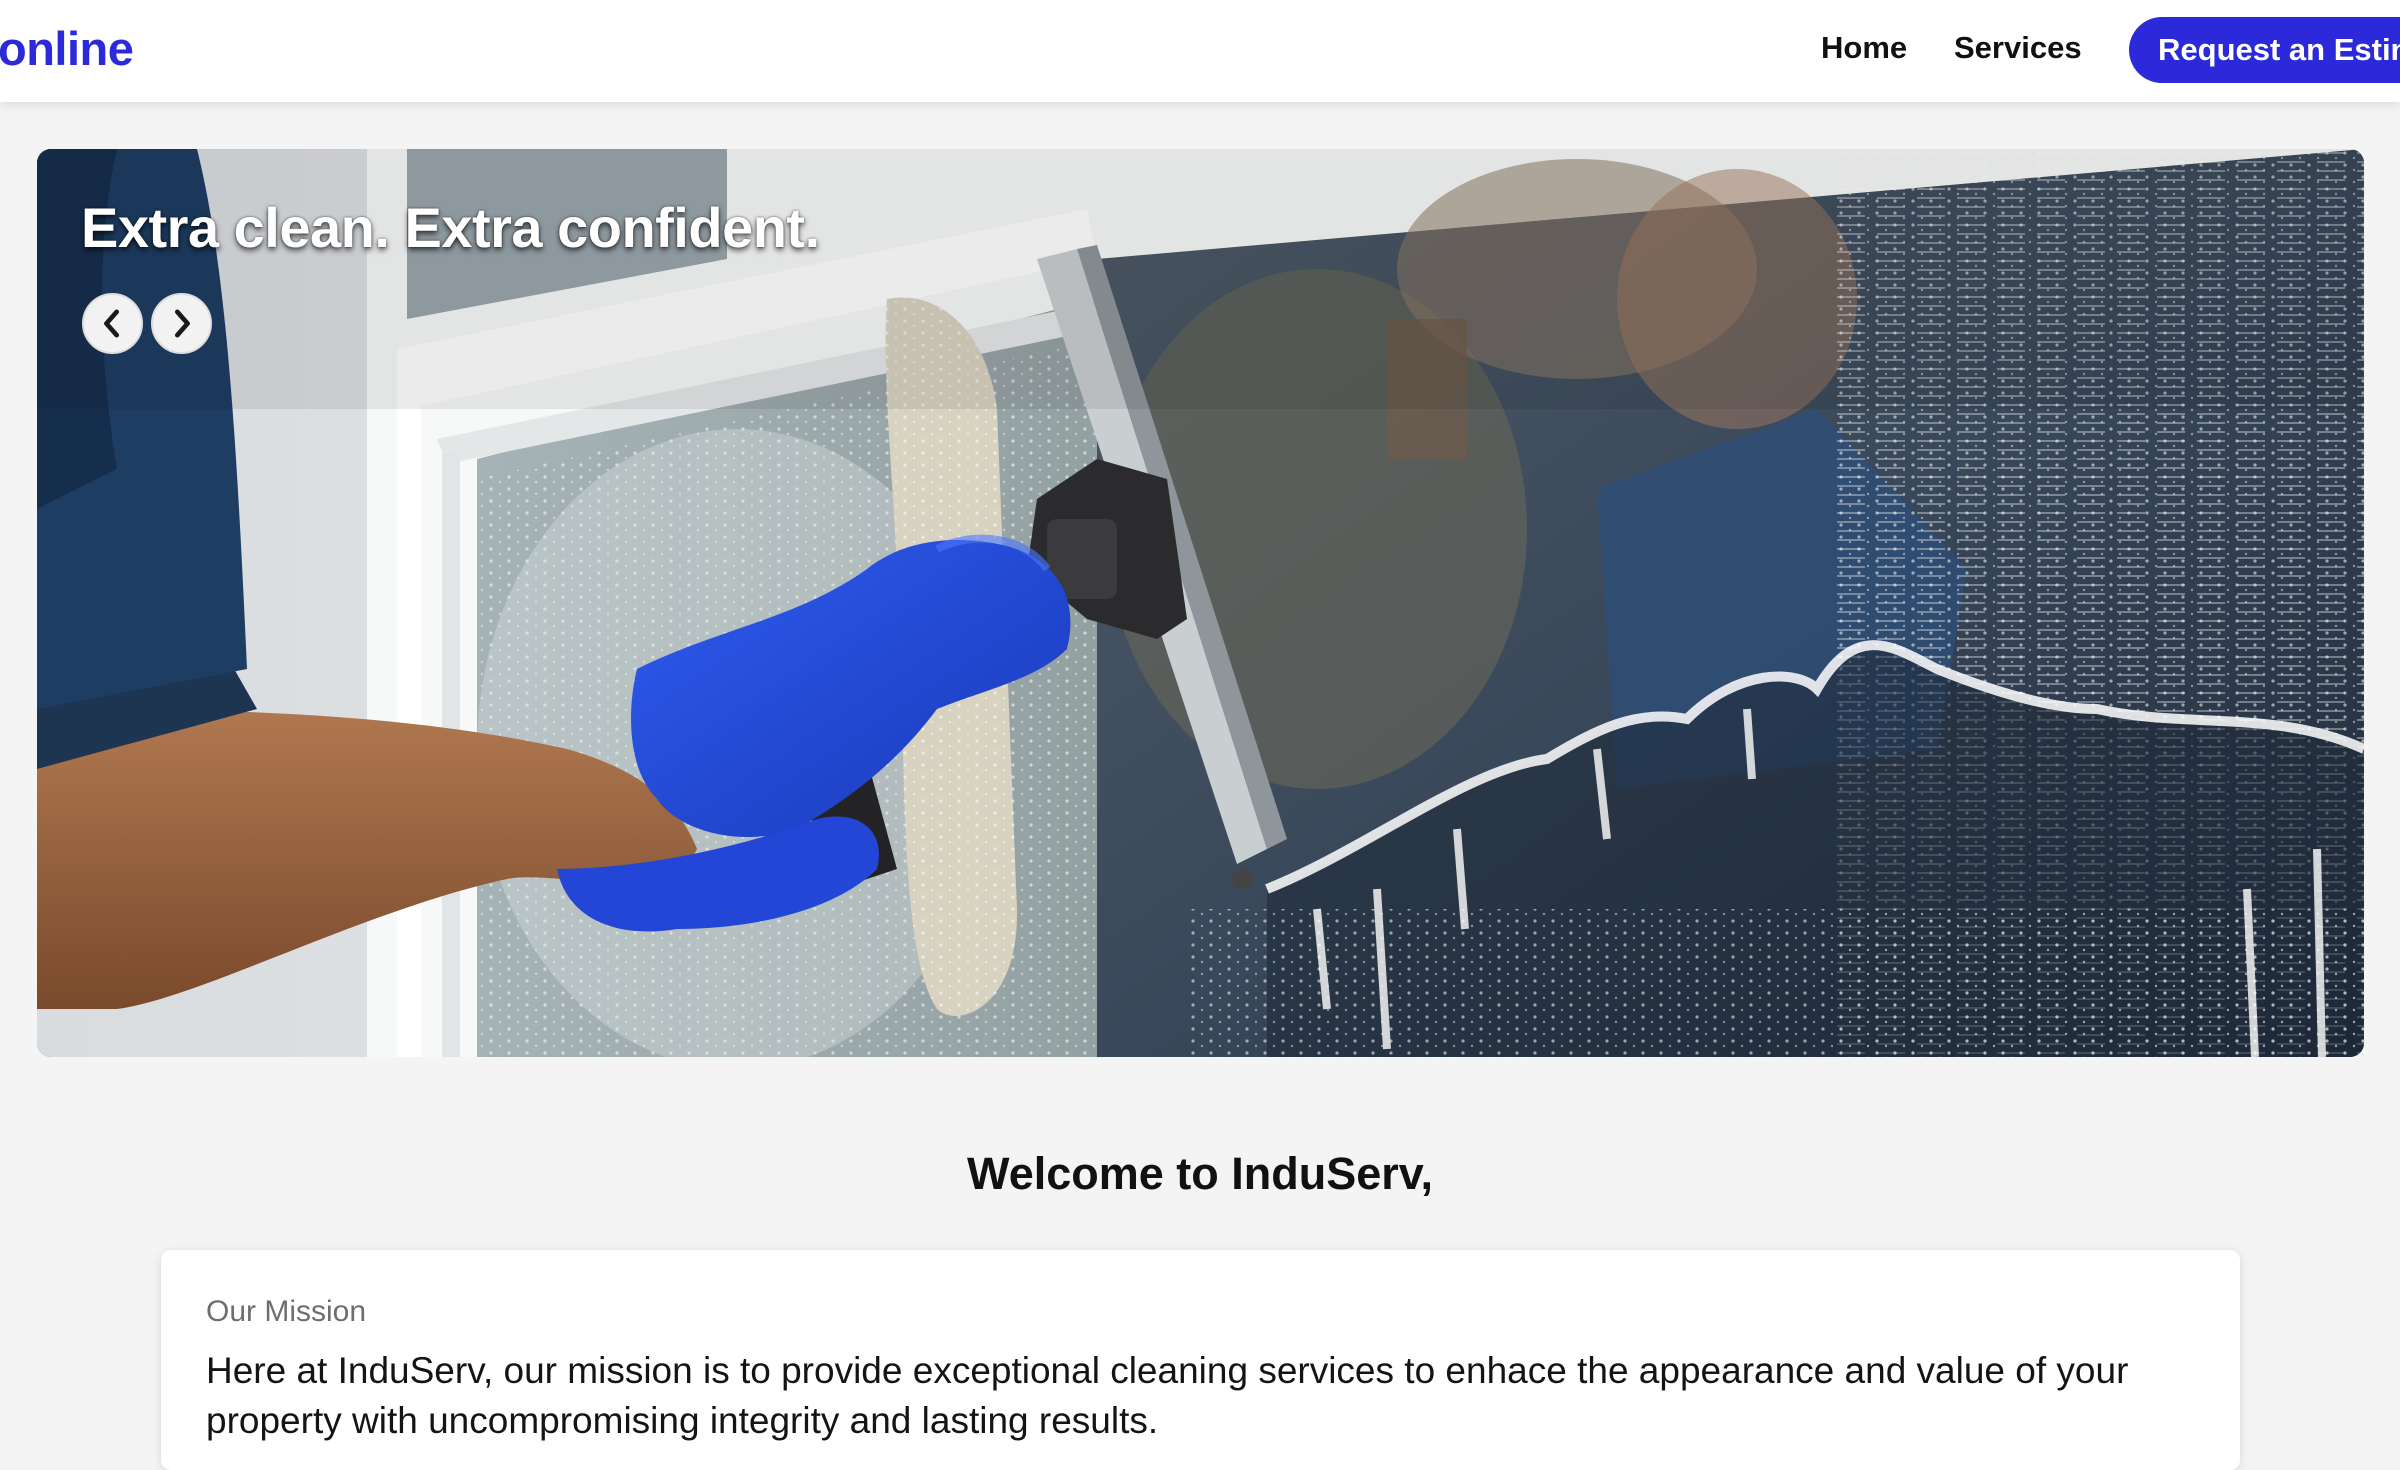 This screenshot has width=2400, height=1470. What do you see at coordinates (2018, 48) in the screenshot?
I see `nav-services-link: Services` at bounding box center [2018, 48].